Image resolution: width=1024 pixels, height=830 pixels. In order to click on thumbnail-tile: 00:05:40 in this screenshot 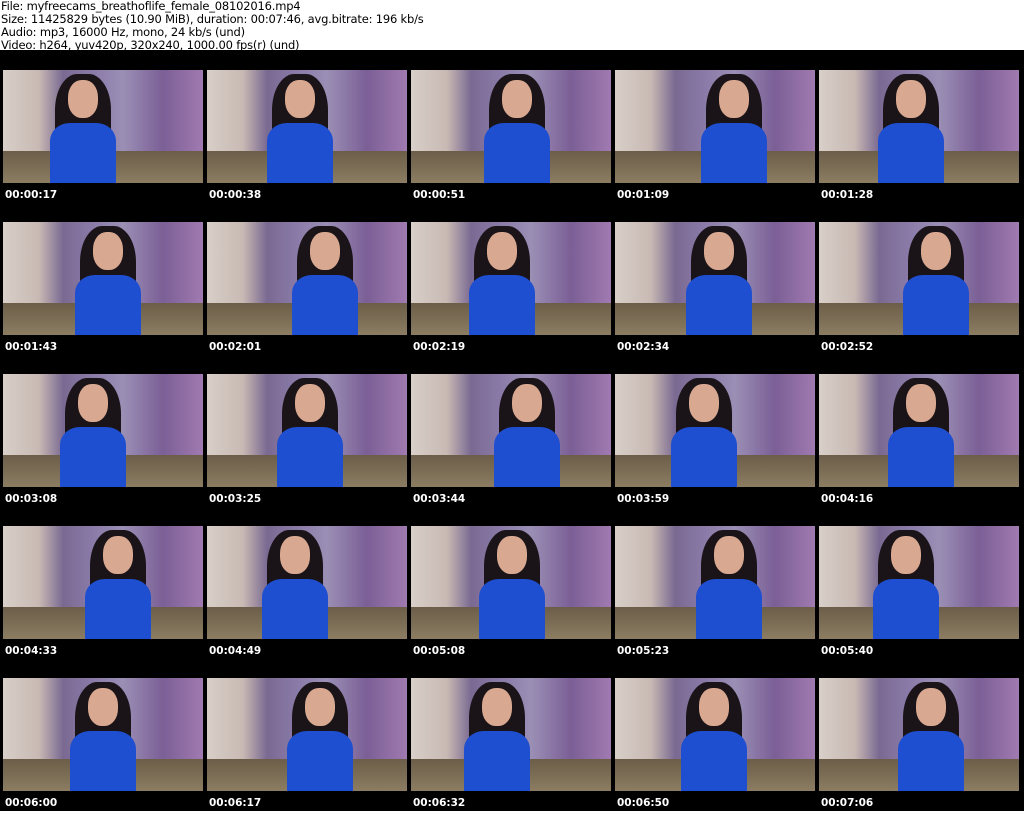, I will do `click(919, 602)`.